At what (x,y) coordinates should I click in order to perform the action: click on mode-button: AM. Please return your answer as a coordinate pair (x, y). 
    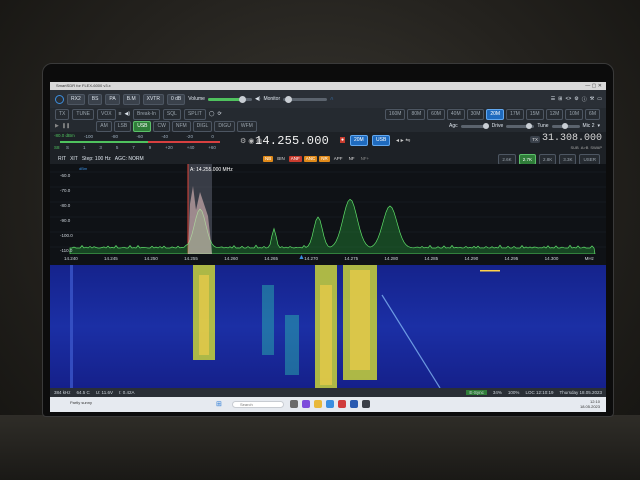
    Looking at the image, I should click on (104, 126).